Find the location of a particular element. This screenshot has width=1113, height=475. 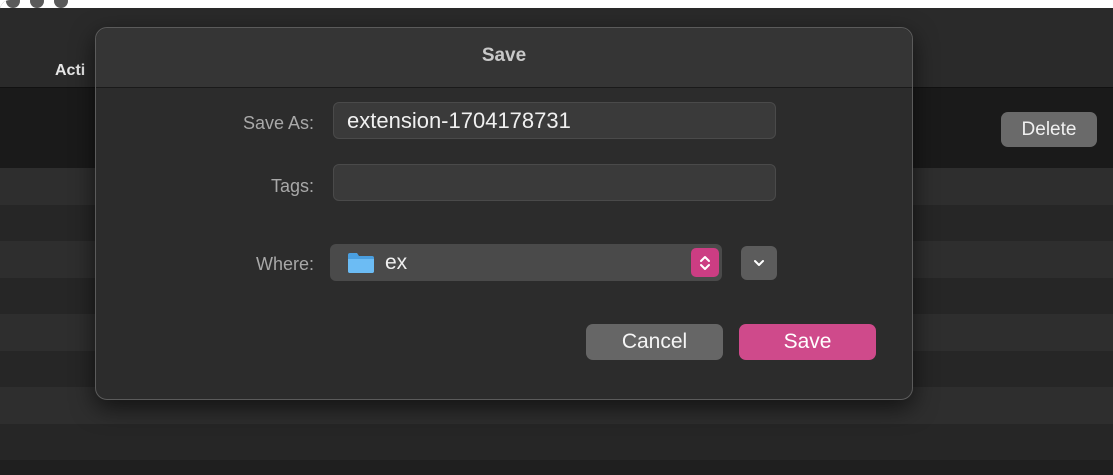

where-popup: ex is located at coordinates (526, 262).